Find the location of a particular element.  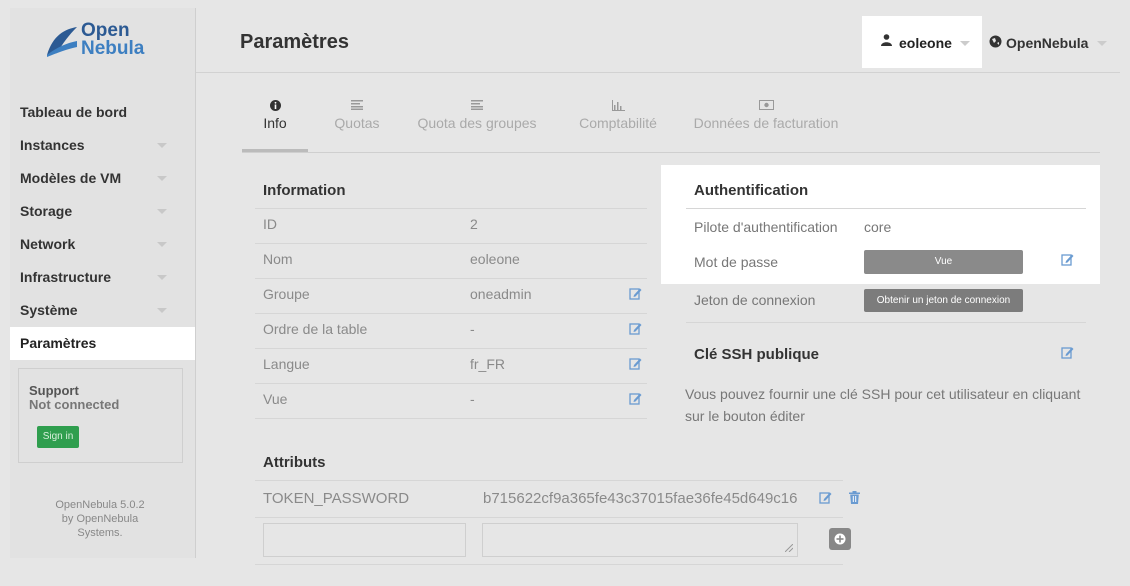

sidebar-item-paramètres: Paramètres is located at coordinates (102, 343).